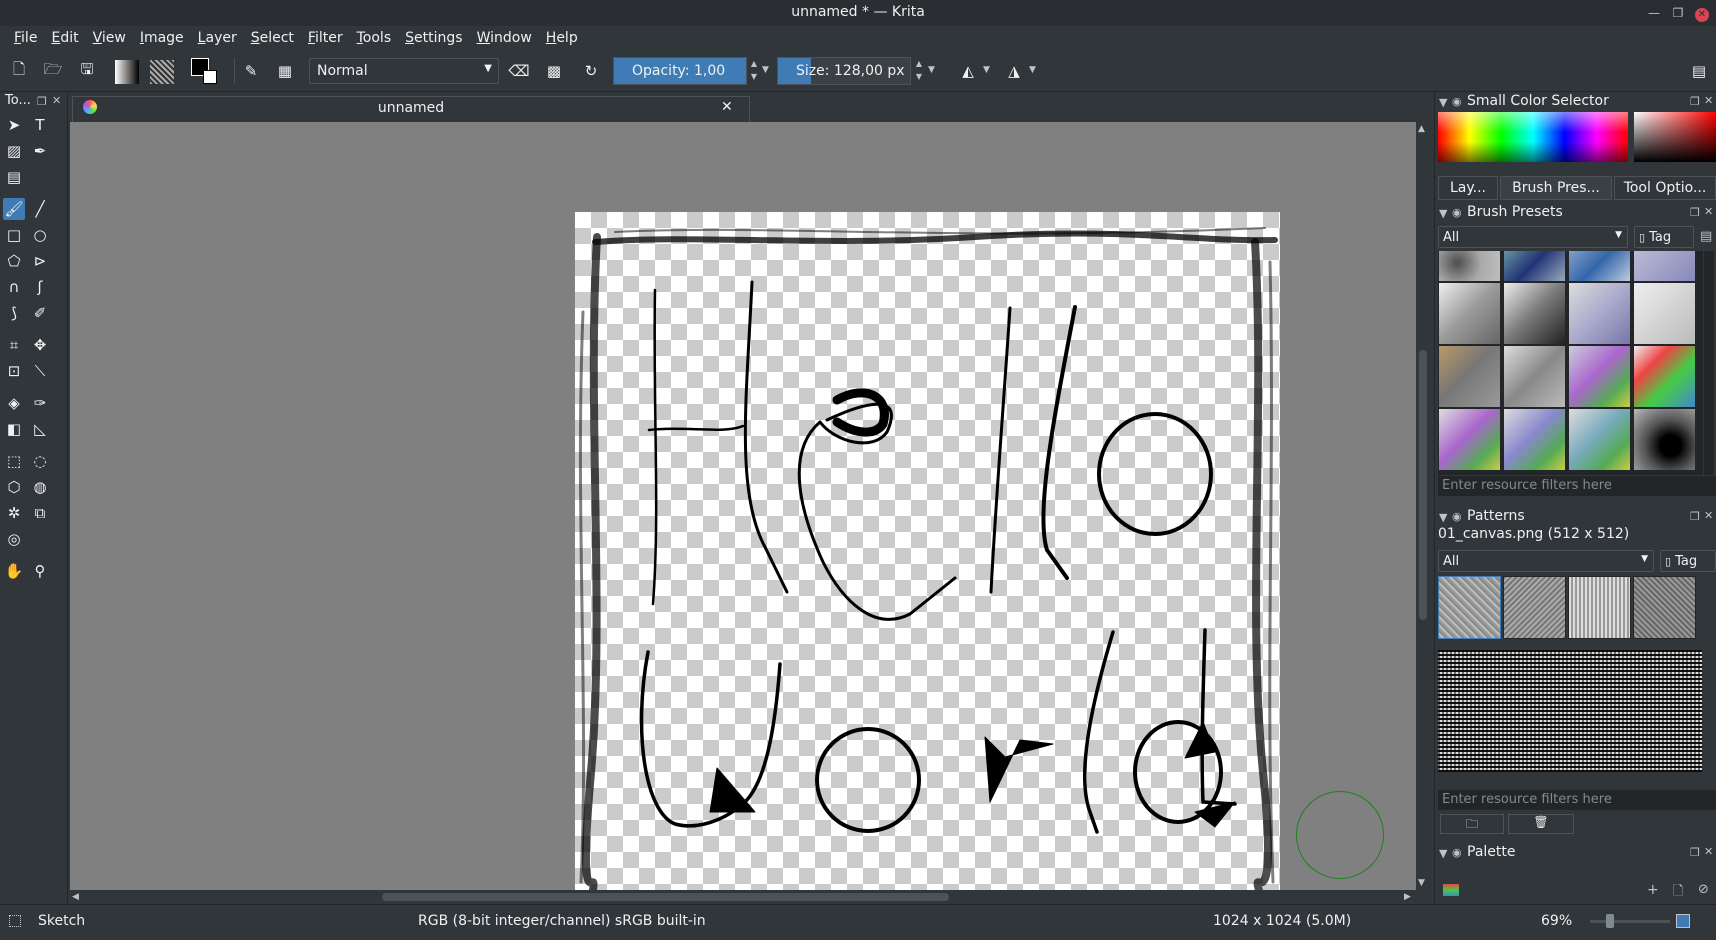 This screenshot has height=940, width=1716. What do you see at coordinates (64, 38) in the screenshot?
I see `menu-edit: Edit` at bounding box center [64, 38].